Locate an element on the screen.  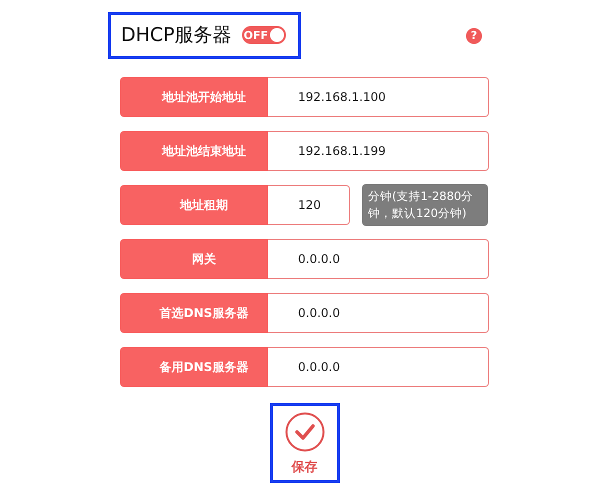
check-icon is located at coordinates (304, 432).